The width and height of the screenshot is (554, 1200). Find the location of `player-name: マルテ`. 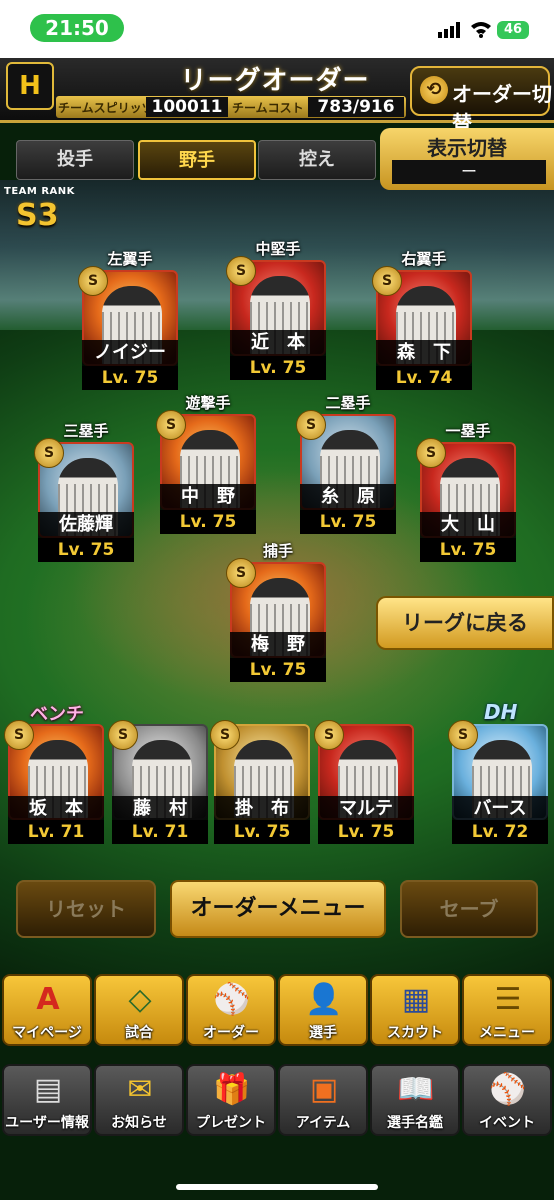

player-name: マルテ is located at coordinates (366, 809).